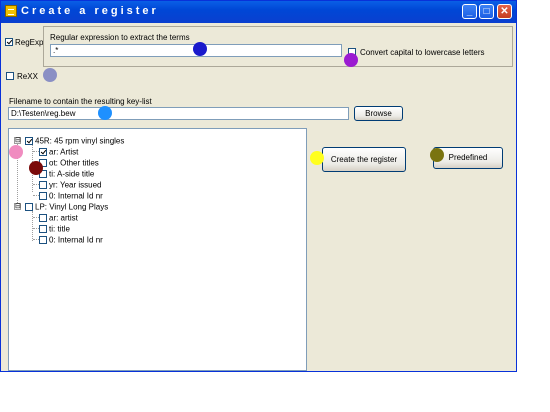 Image resolution: width=550 pixels, height=412 pixels. Describe the element at coordinates (364, 159) in the screenshot. I see `create-register-button: Create the register` at that location.